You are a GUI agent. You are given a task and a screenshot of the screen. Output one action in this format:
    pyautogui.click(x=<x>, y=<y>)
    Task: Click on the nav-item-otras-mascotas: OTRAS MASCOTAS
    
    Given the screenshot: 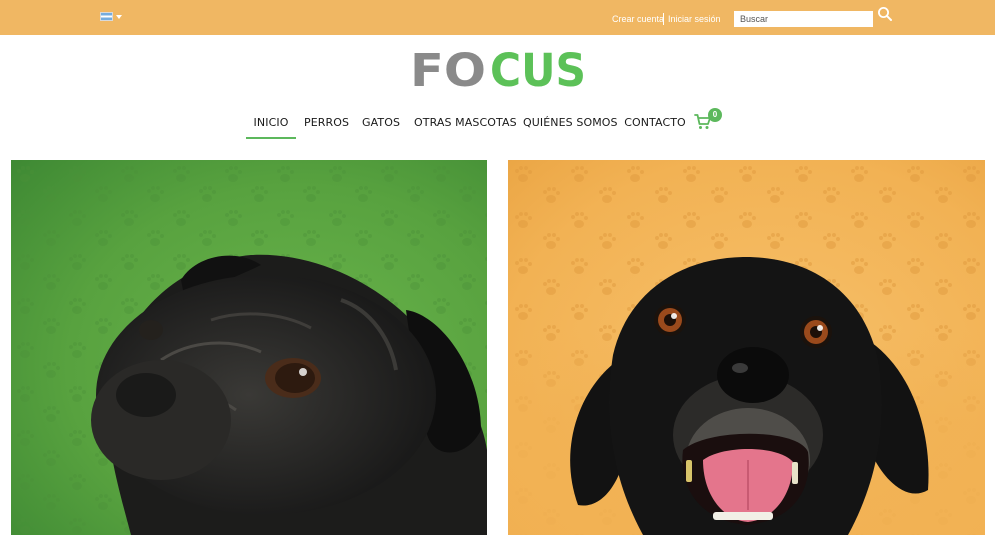 What is the action you would take?
    pyautogui.click(x=465, y=126)
    